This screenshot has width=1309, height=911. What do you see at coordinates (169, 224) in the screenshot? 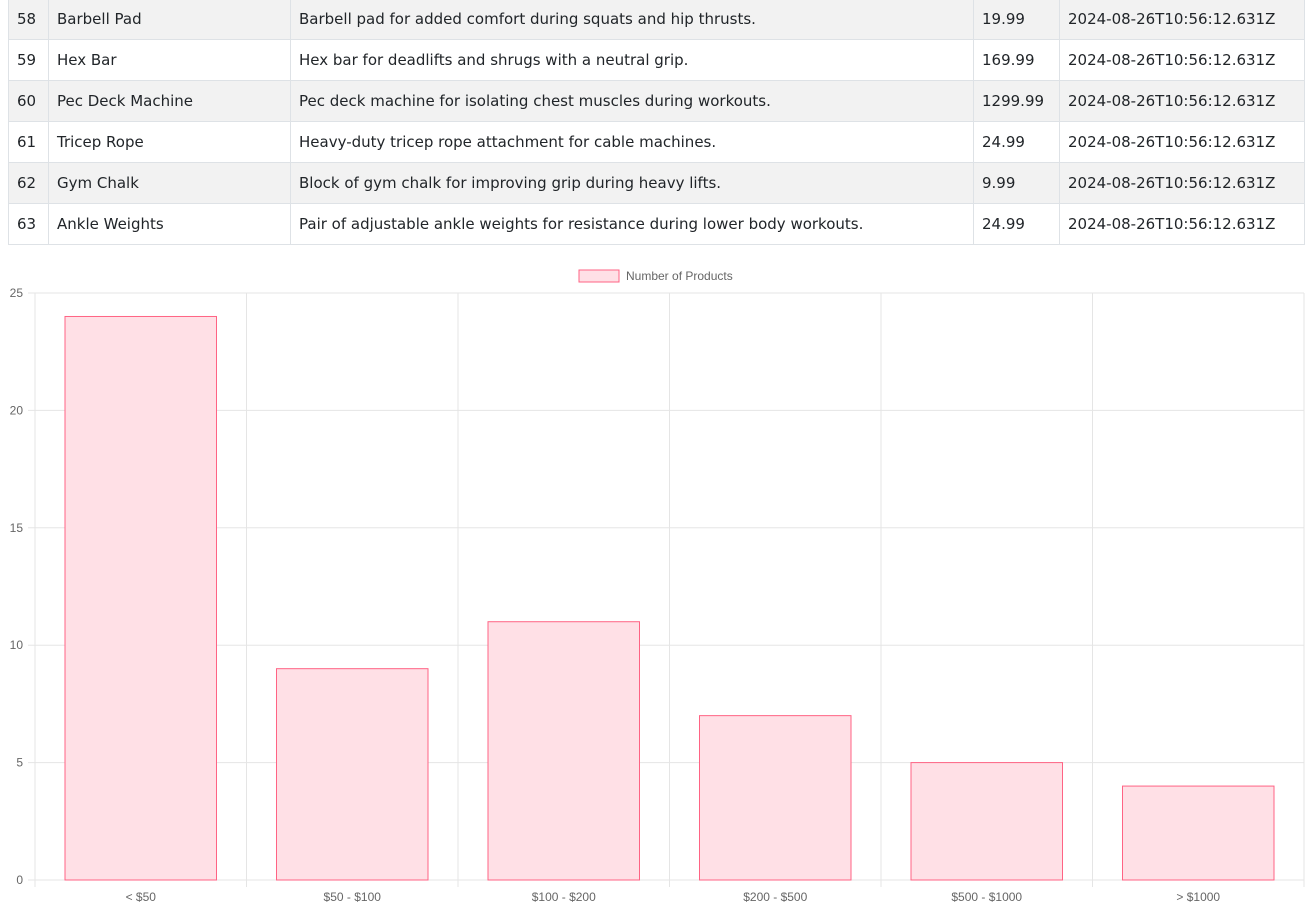
I see `cell-name: Ankle Weights` at bounding box center [169, 224].